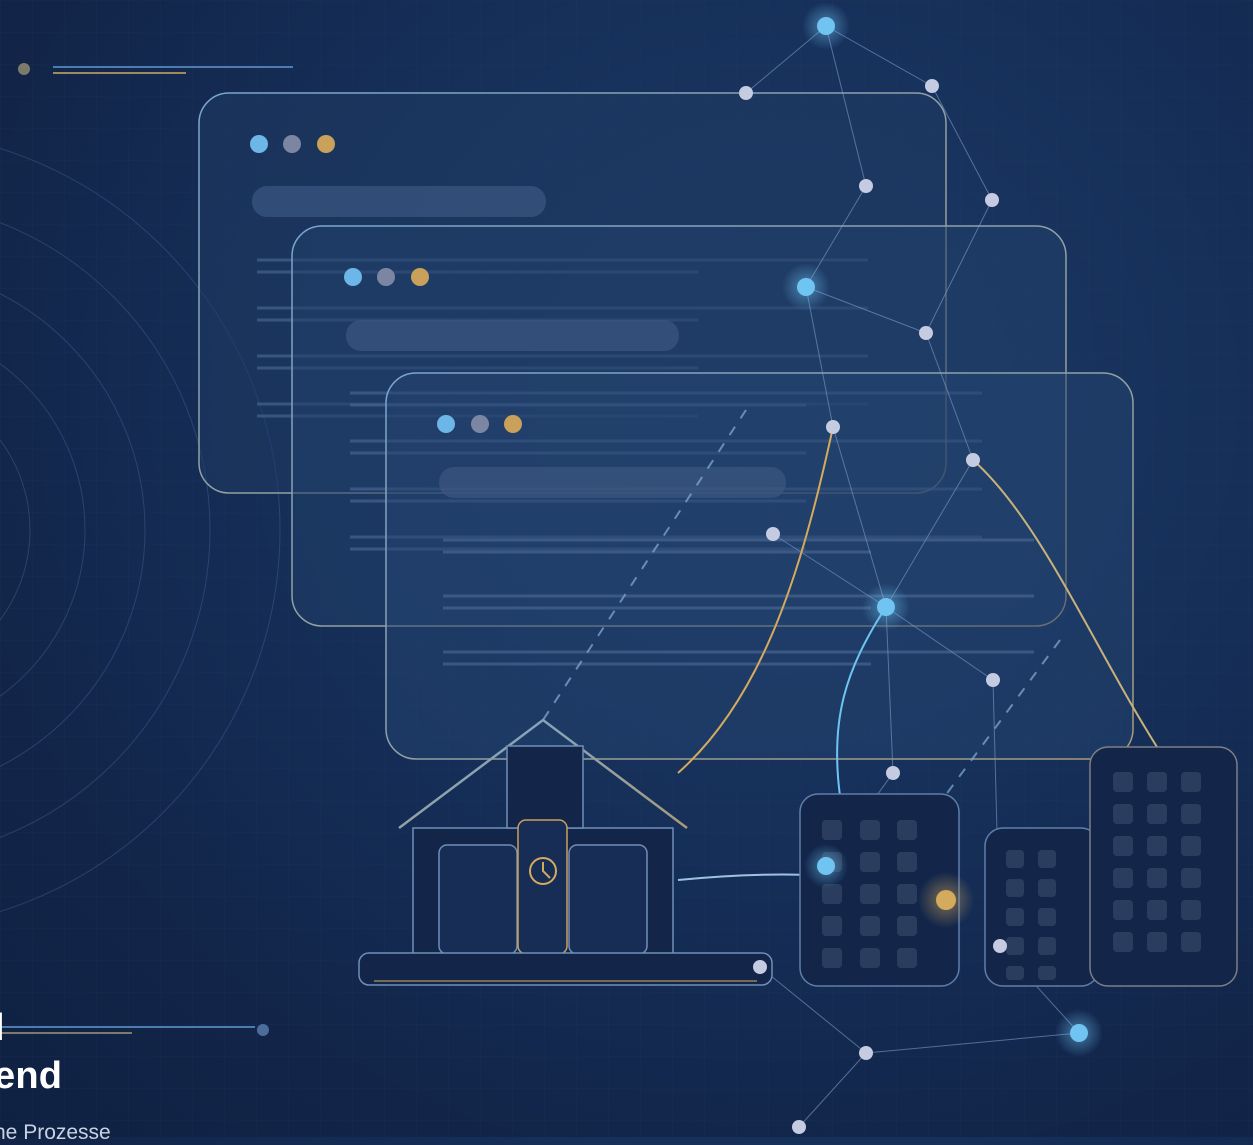 This screenshot has height=1145, width=1253. I want to click on hero-title-line-2: end, so click(31, 1076).